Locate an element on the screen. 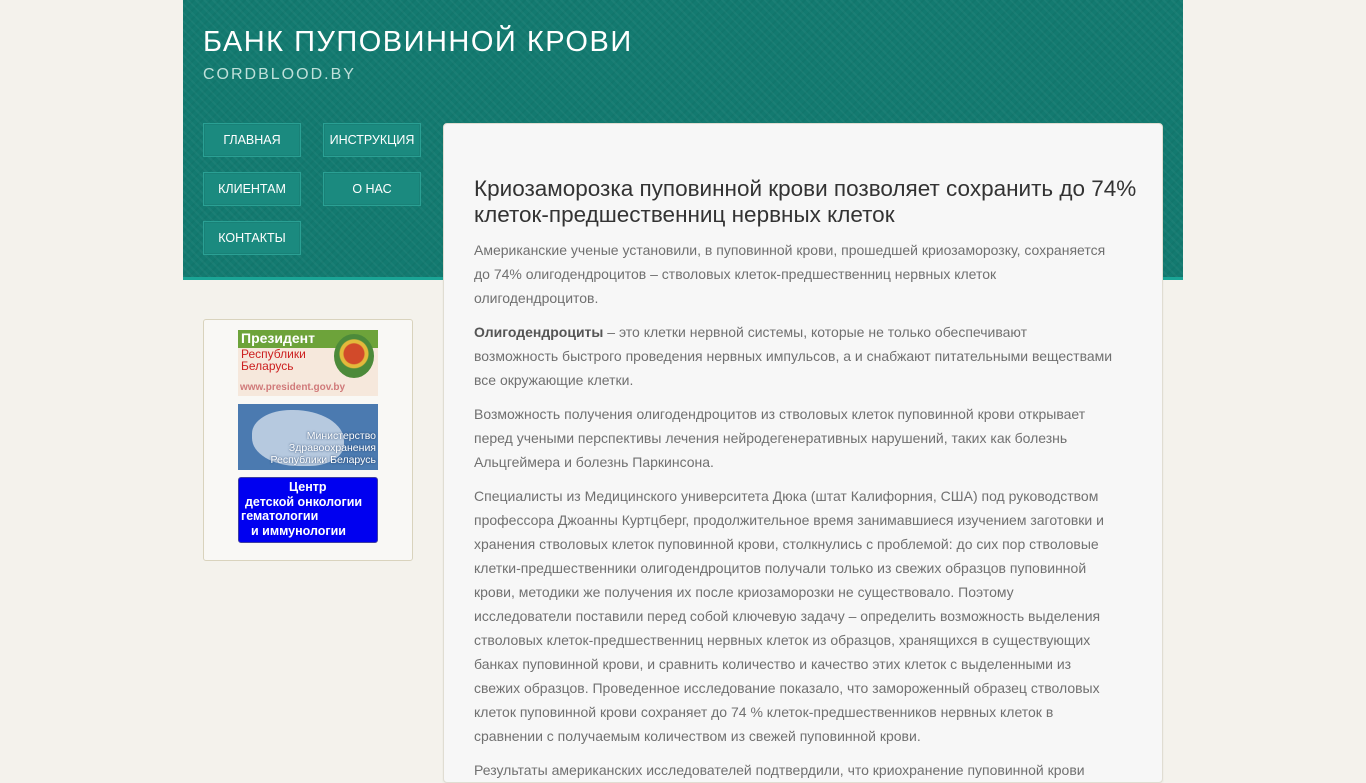  nav-clients: КЛИЕНТАМ is located at coordinates (252, 189).